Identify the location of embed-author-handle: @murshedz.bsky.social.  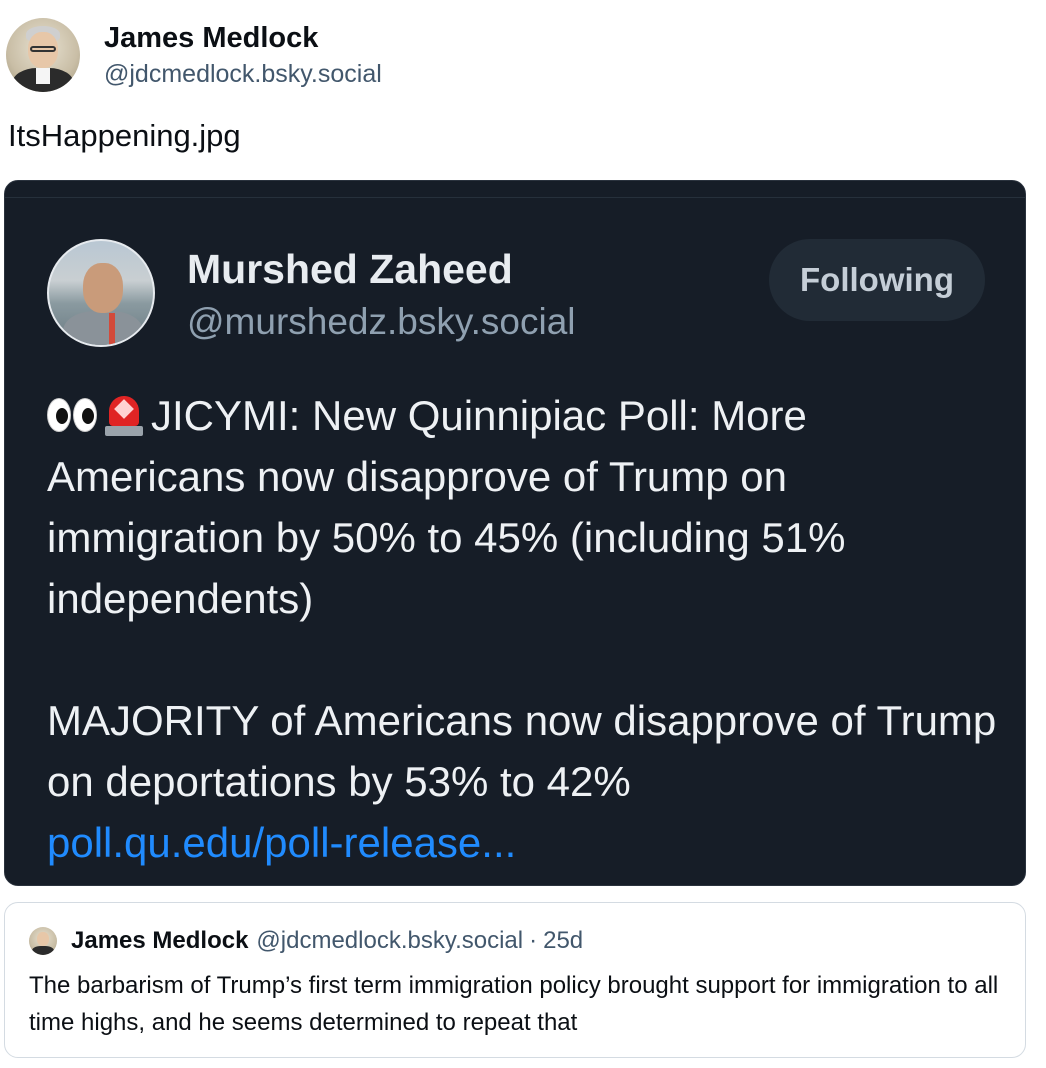
(381, 321).